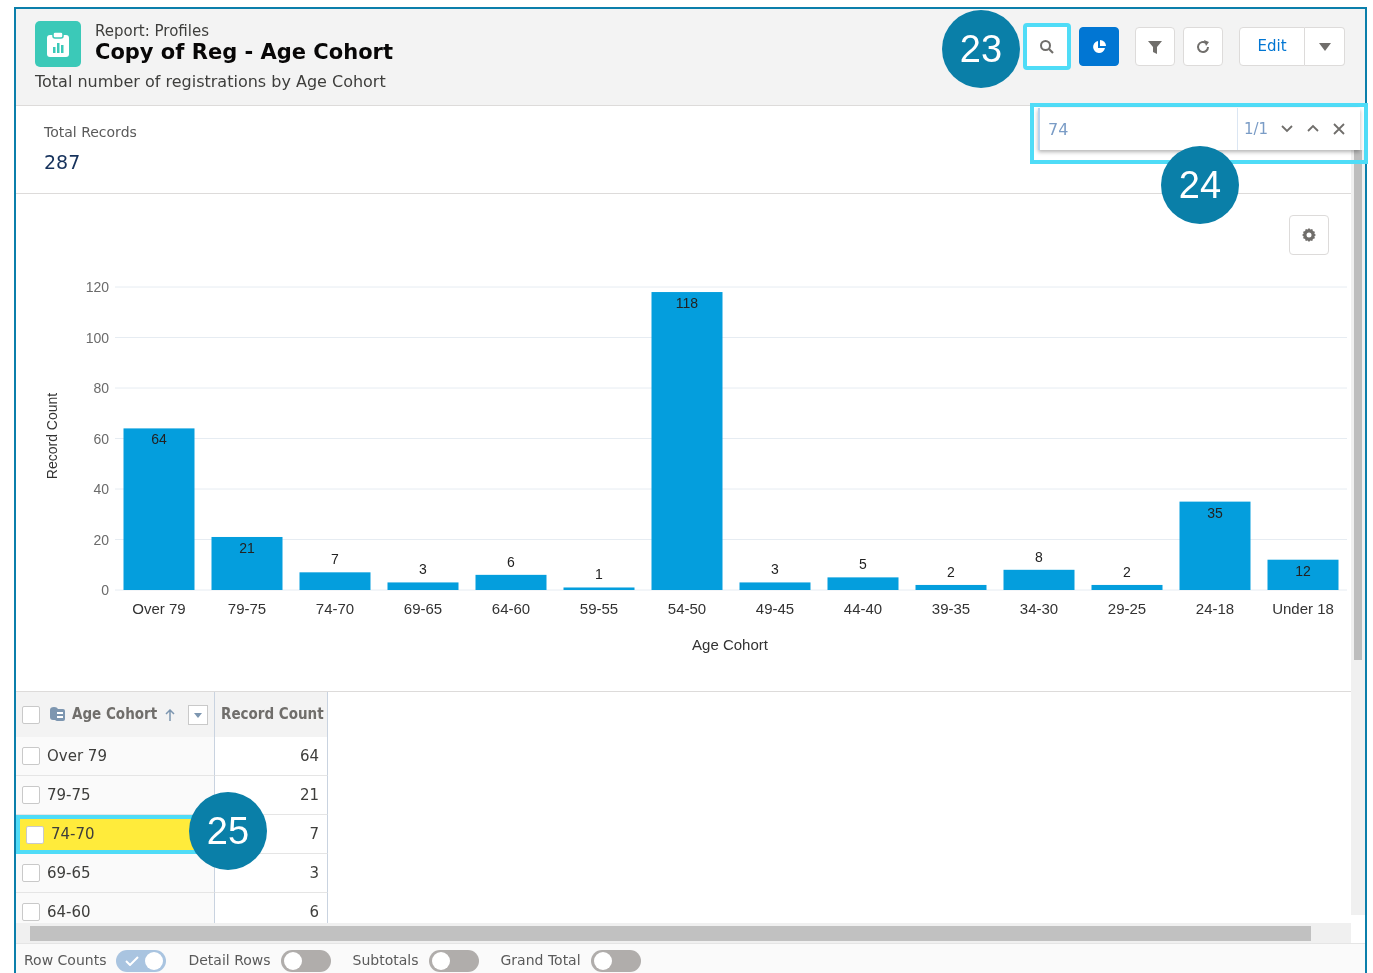  I want to click on refresh-button, so click(1203, 46).